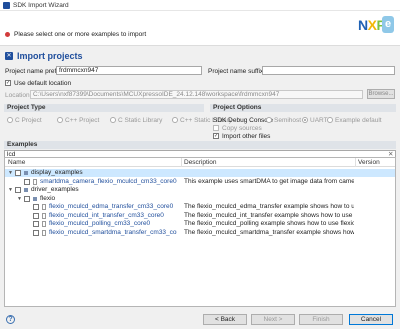 This screenshot has width=400, height=329. I want to click on error-icon, so click(7, 34).